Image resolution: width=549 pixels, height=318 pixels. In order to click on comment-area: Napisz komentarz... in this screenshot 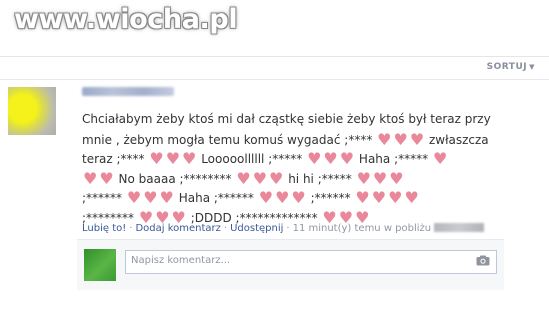, I will do `click(290, 264)`.